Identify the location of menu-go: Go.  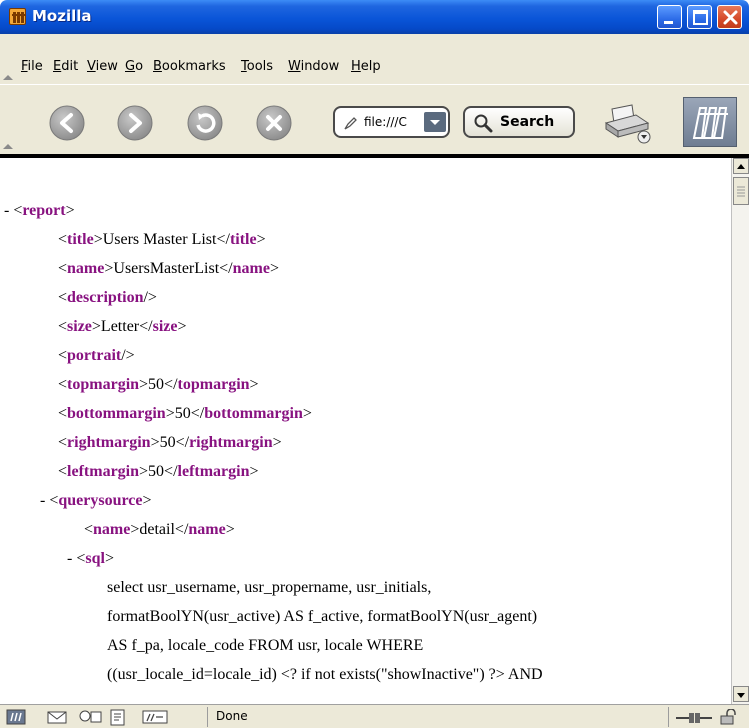
(134, 66).